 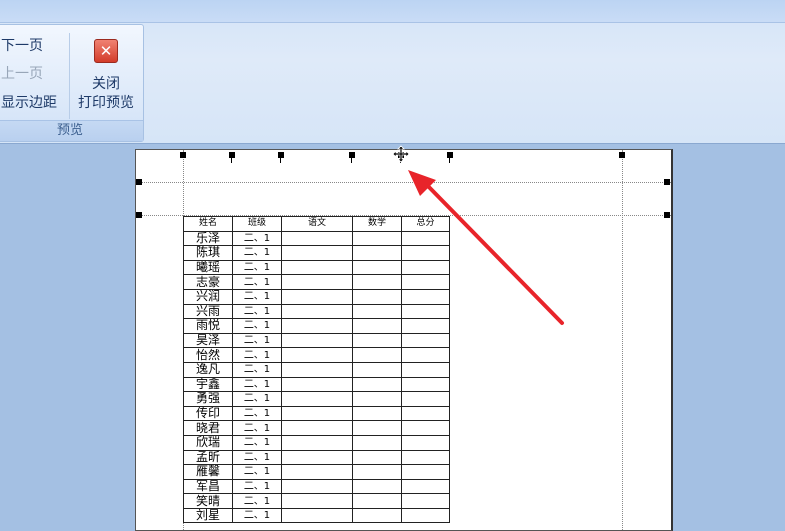 I want to click on move-cursor-icon, so click(x=401, y=154).